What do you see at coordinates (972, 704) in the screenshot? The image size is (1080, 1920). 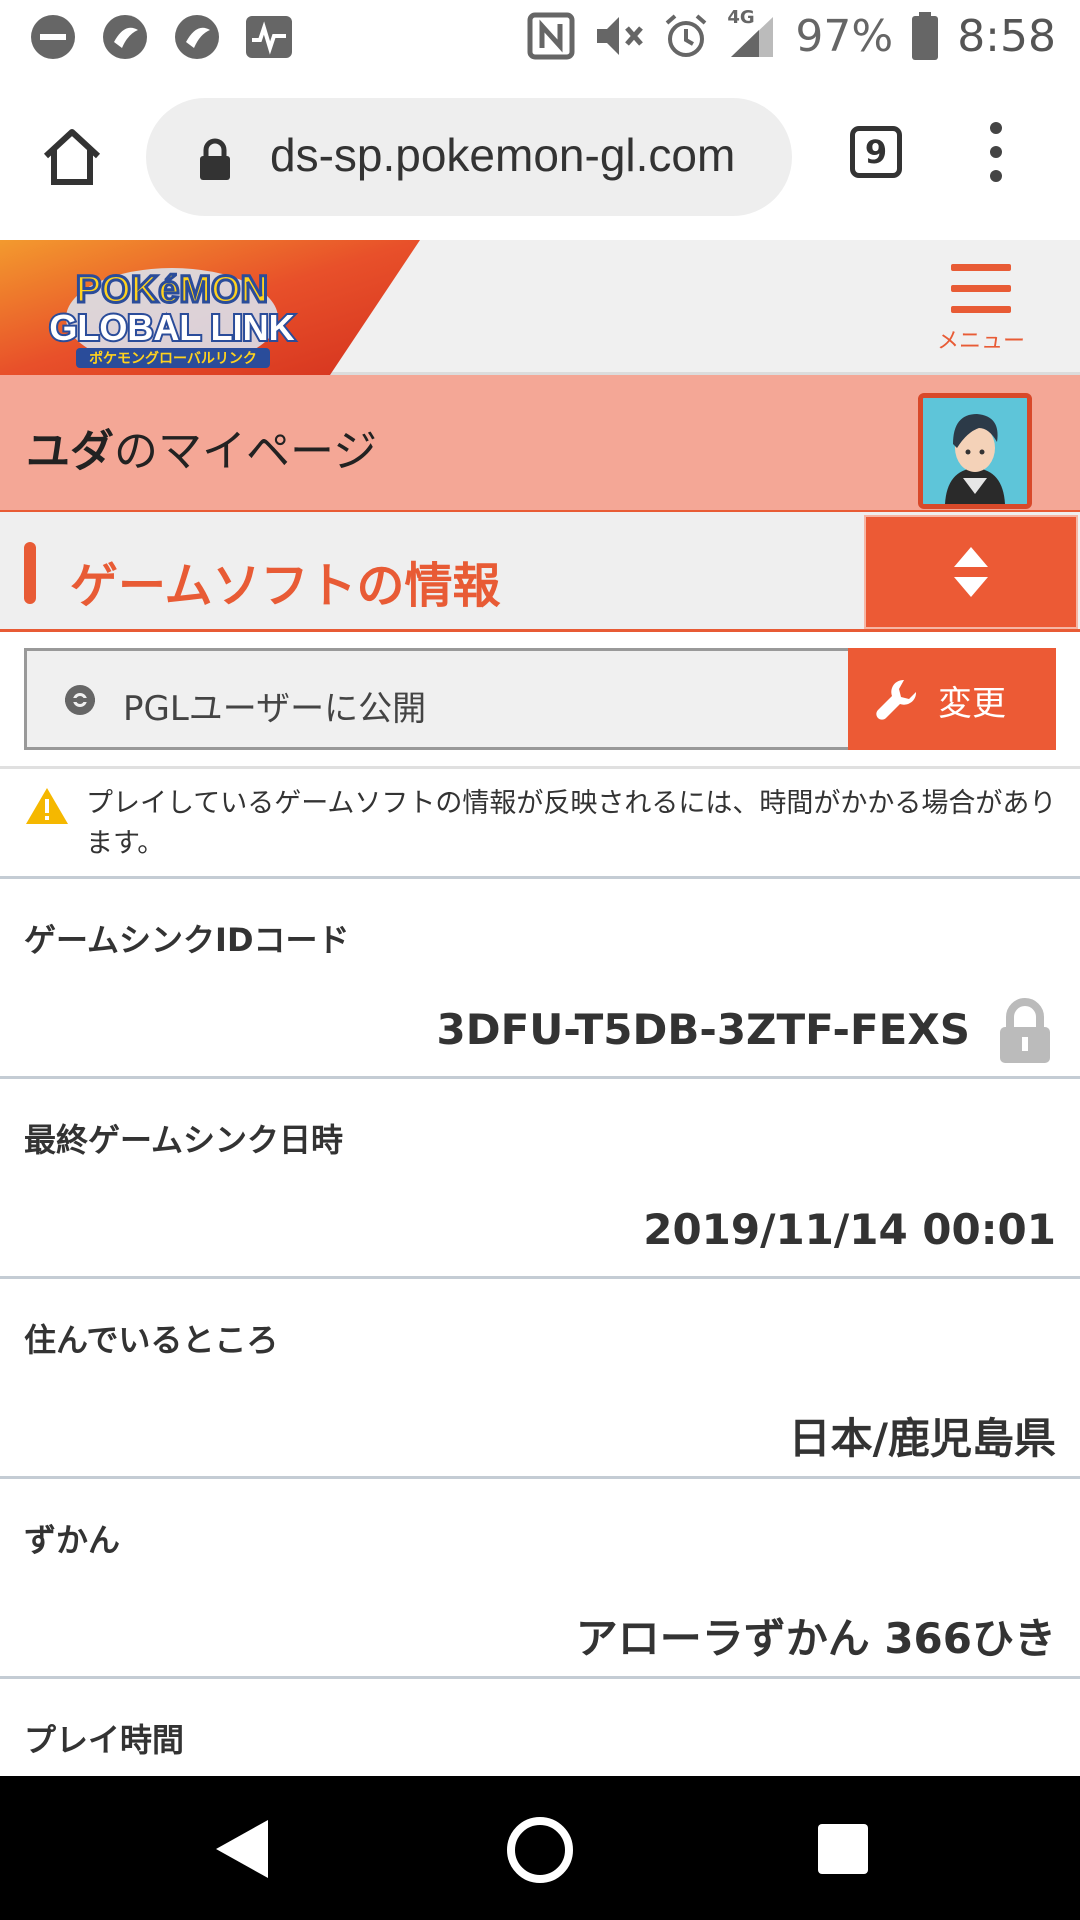 I see `change-label: 変更` at bounding box center [972, 704].